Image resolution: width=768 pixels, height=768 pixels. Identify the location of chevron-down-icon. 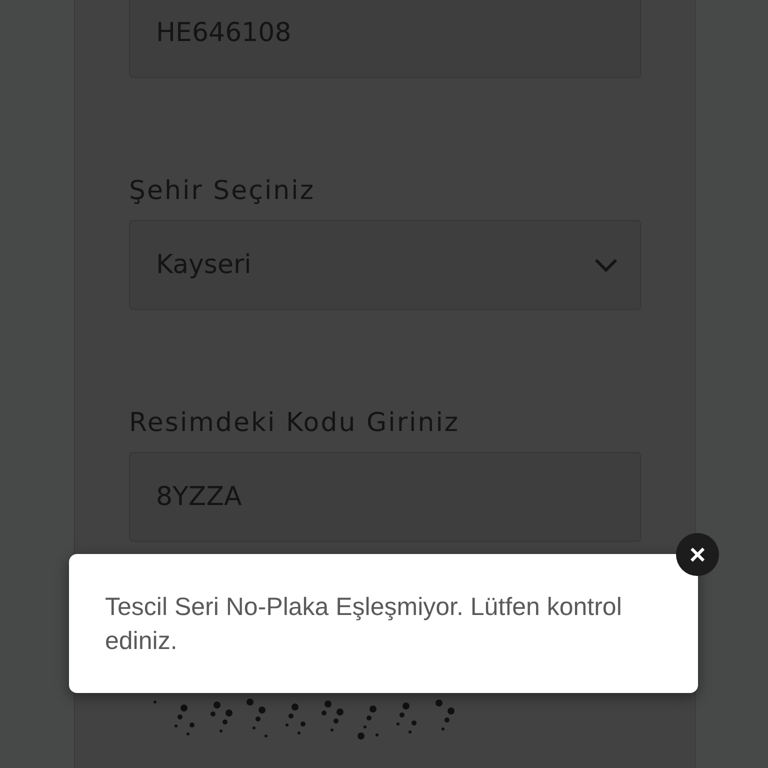
(606, 265).